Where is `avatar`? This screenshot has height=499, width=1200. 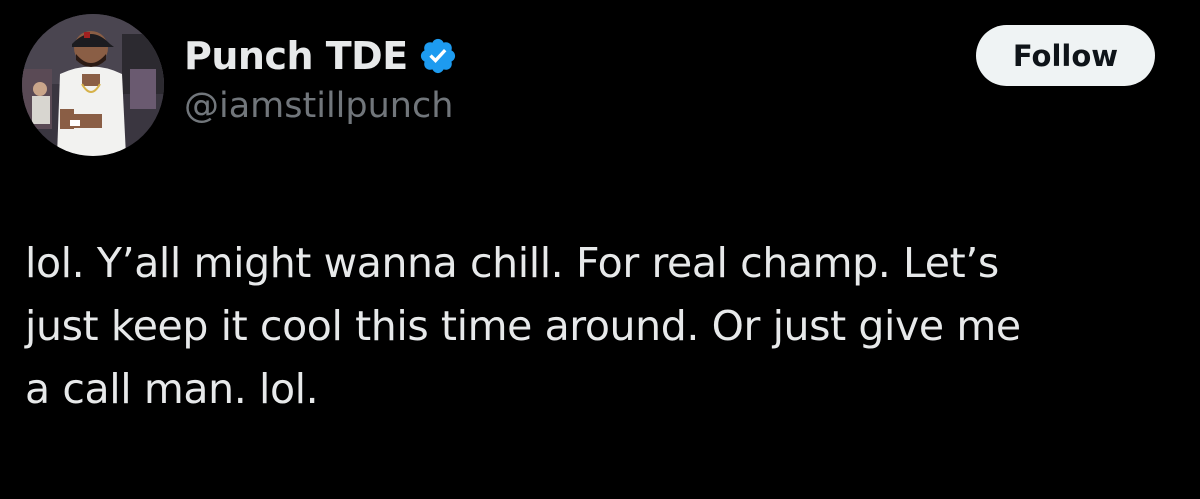 avatar is located at coordinates (93, 85).